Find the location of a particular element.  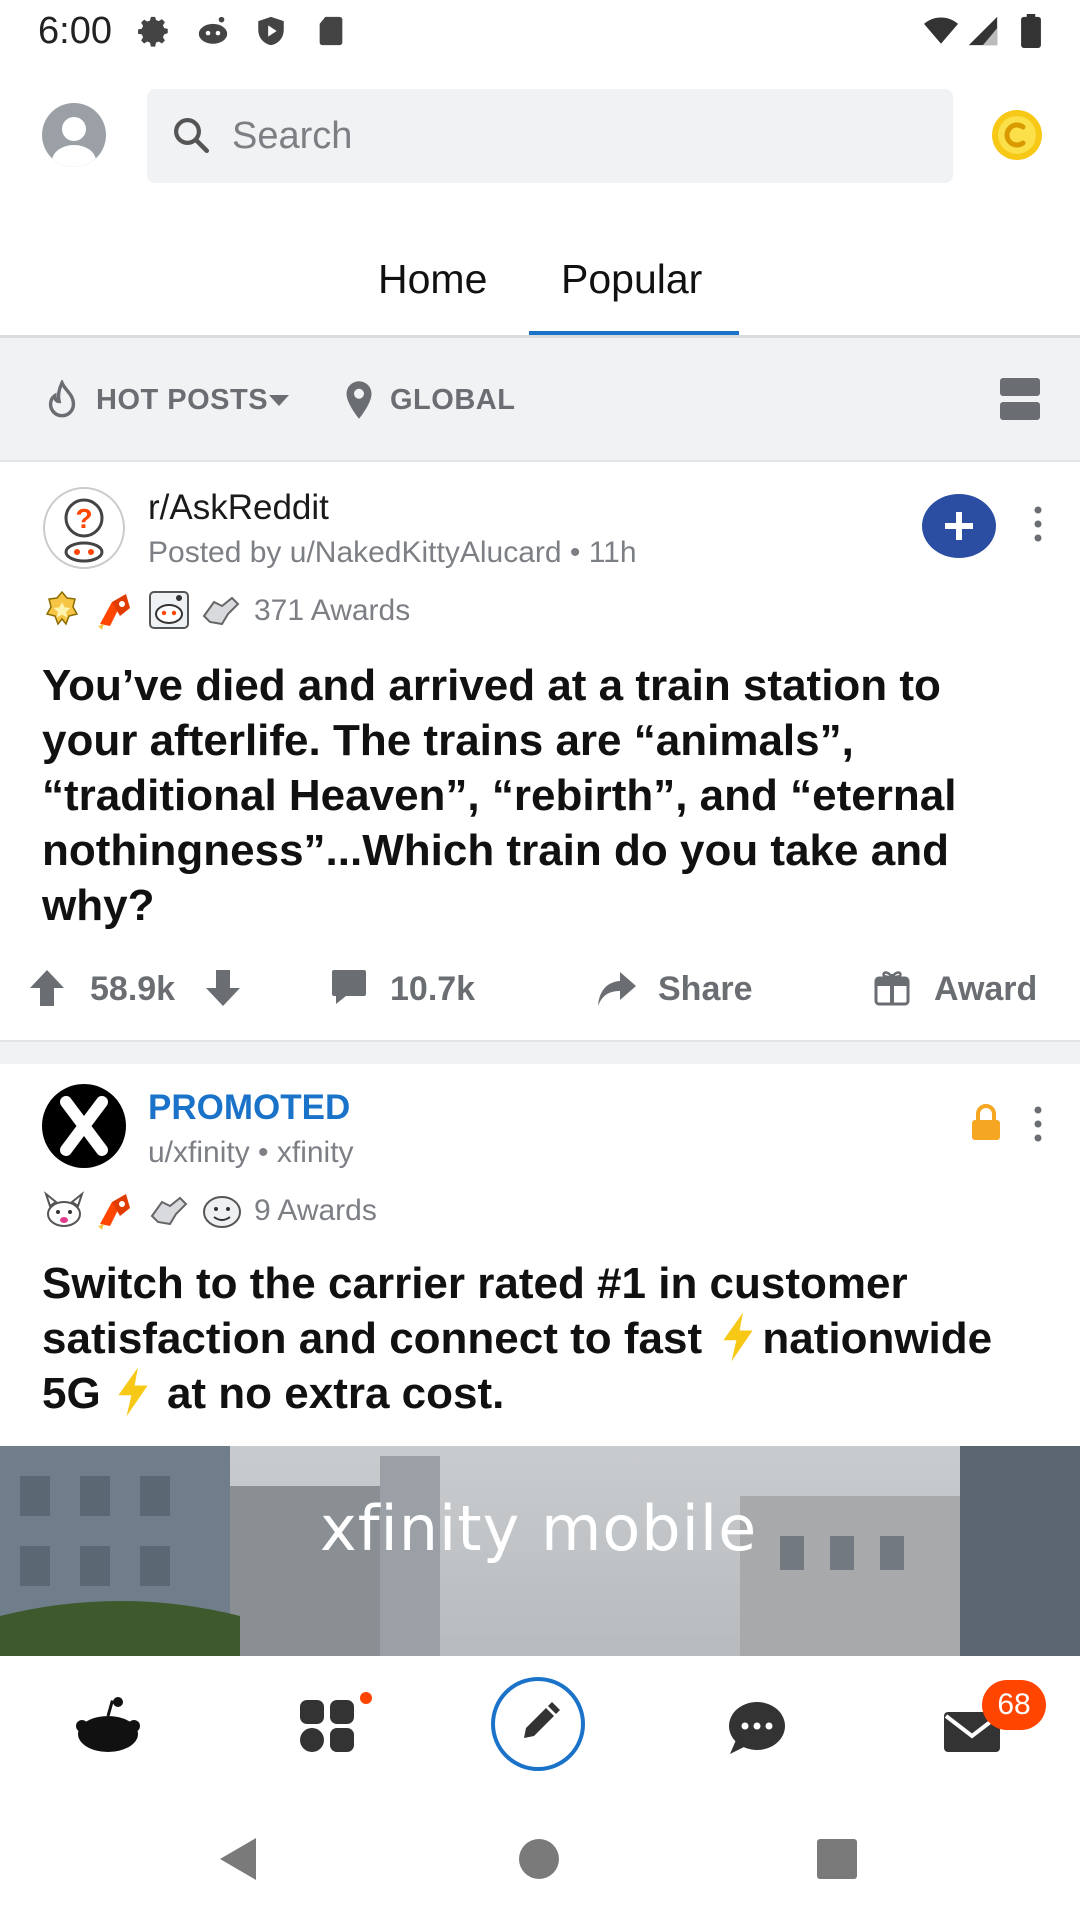

award-gold-icon is located at coordinates (62, 608).